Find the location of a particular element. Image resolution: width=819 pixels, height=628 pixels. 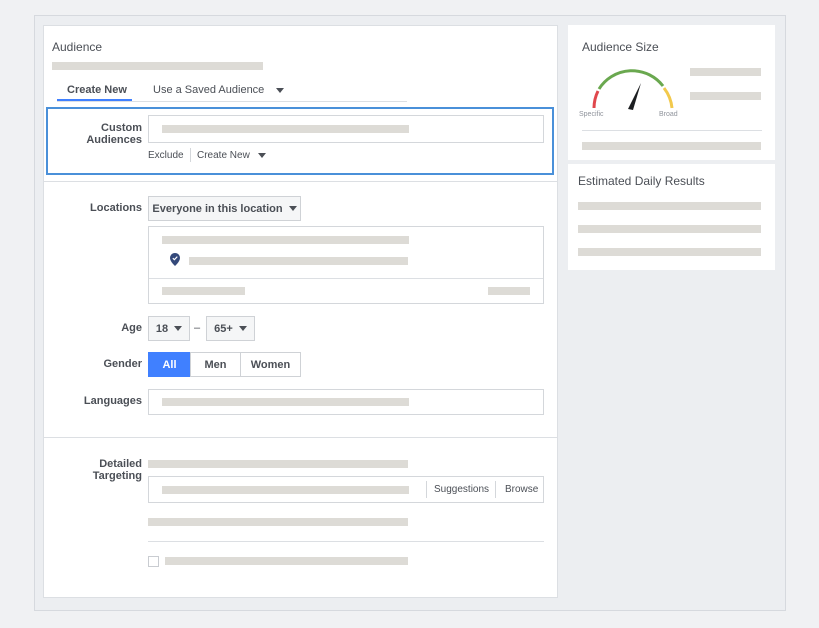

languages-input is located at coordinates (346, 402).